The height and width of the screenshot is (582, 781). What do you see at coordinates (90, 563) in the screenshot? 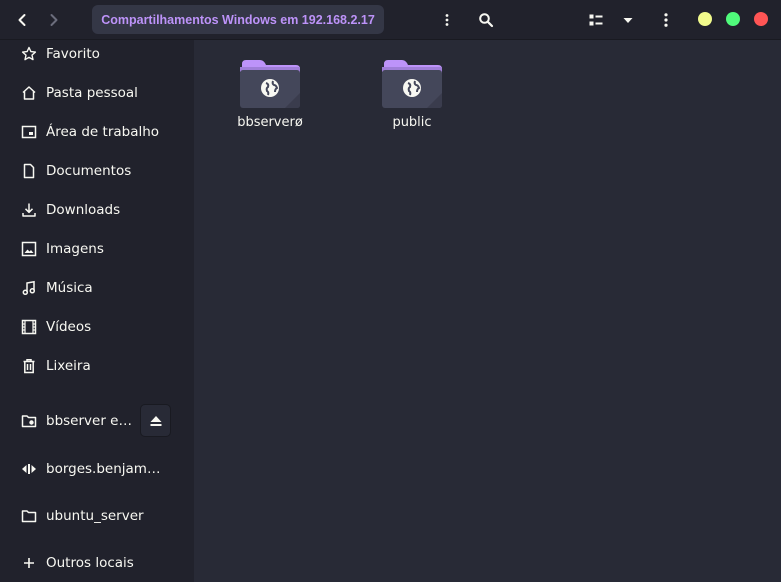
I see `sidebar-item-label: Outros locais` at bounding box center [90, 563].